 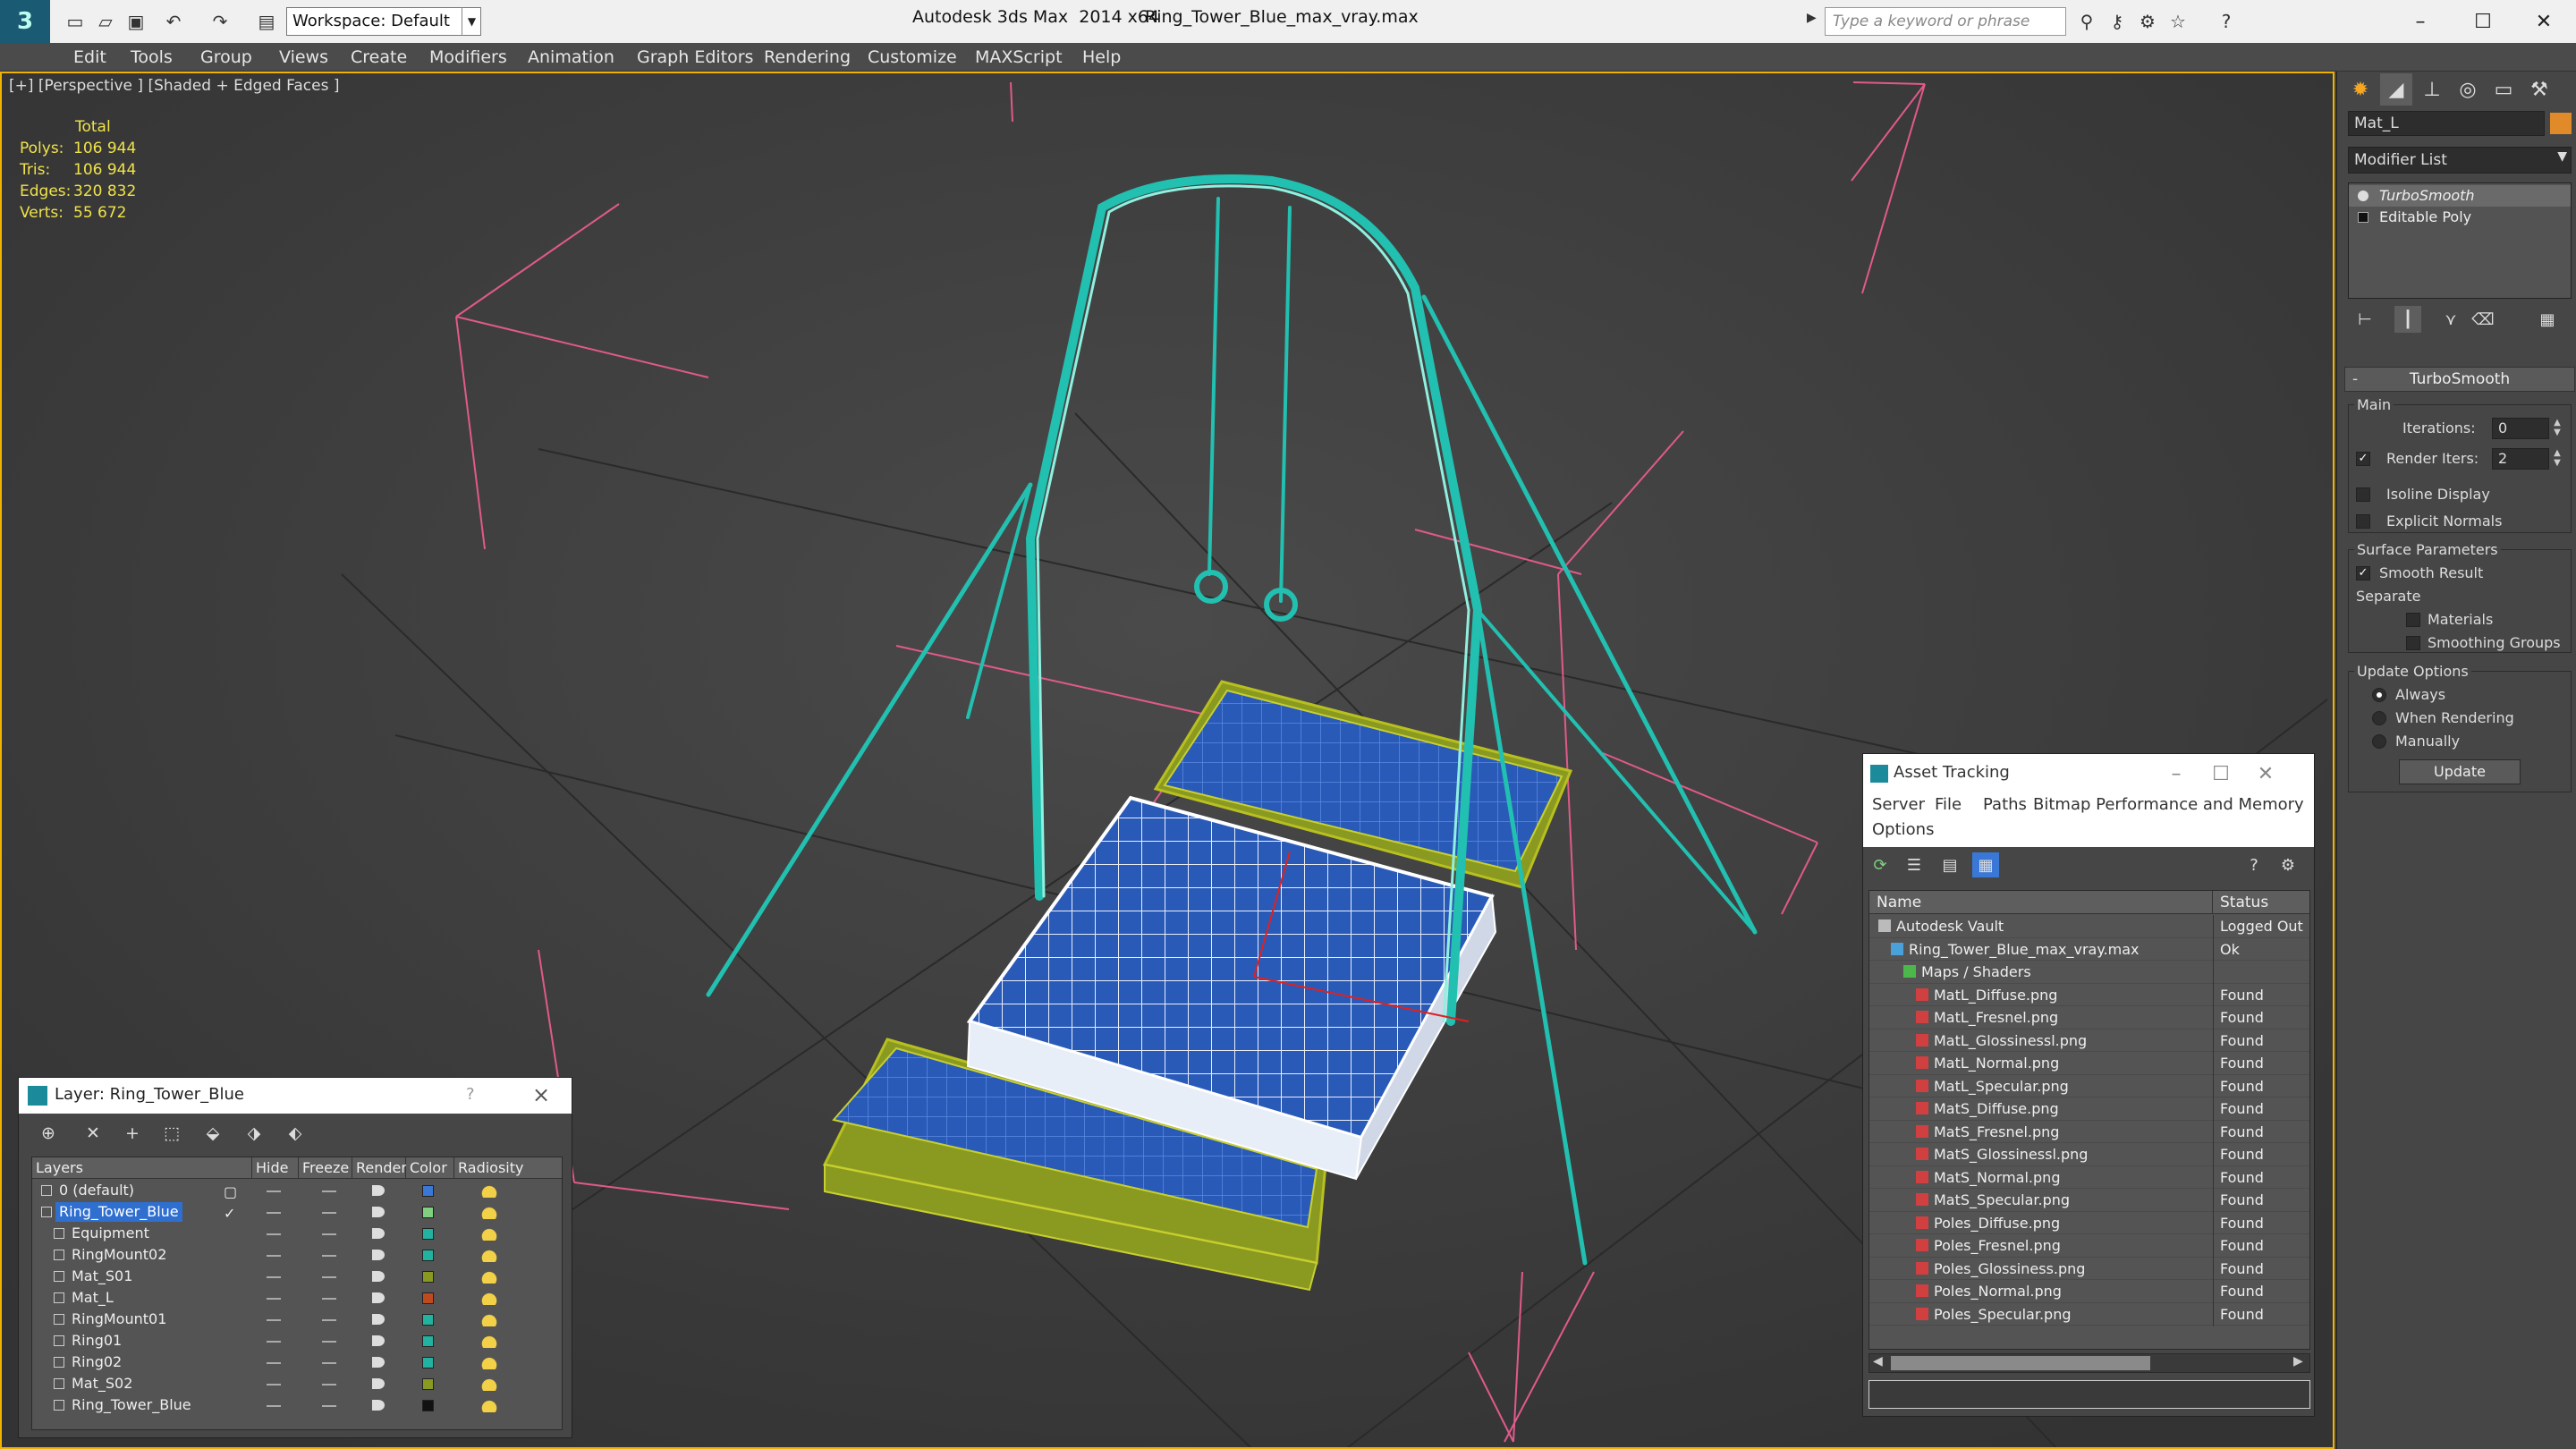 I want to click on collapse-icon: -, so click(x=2355, y=379).